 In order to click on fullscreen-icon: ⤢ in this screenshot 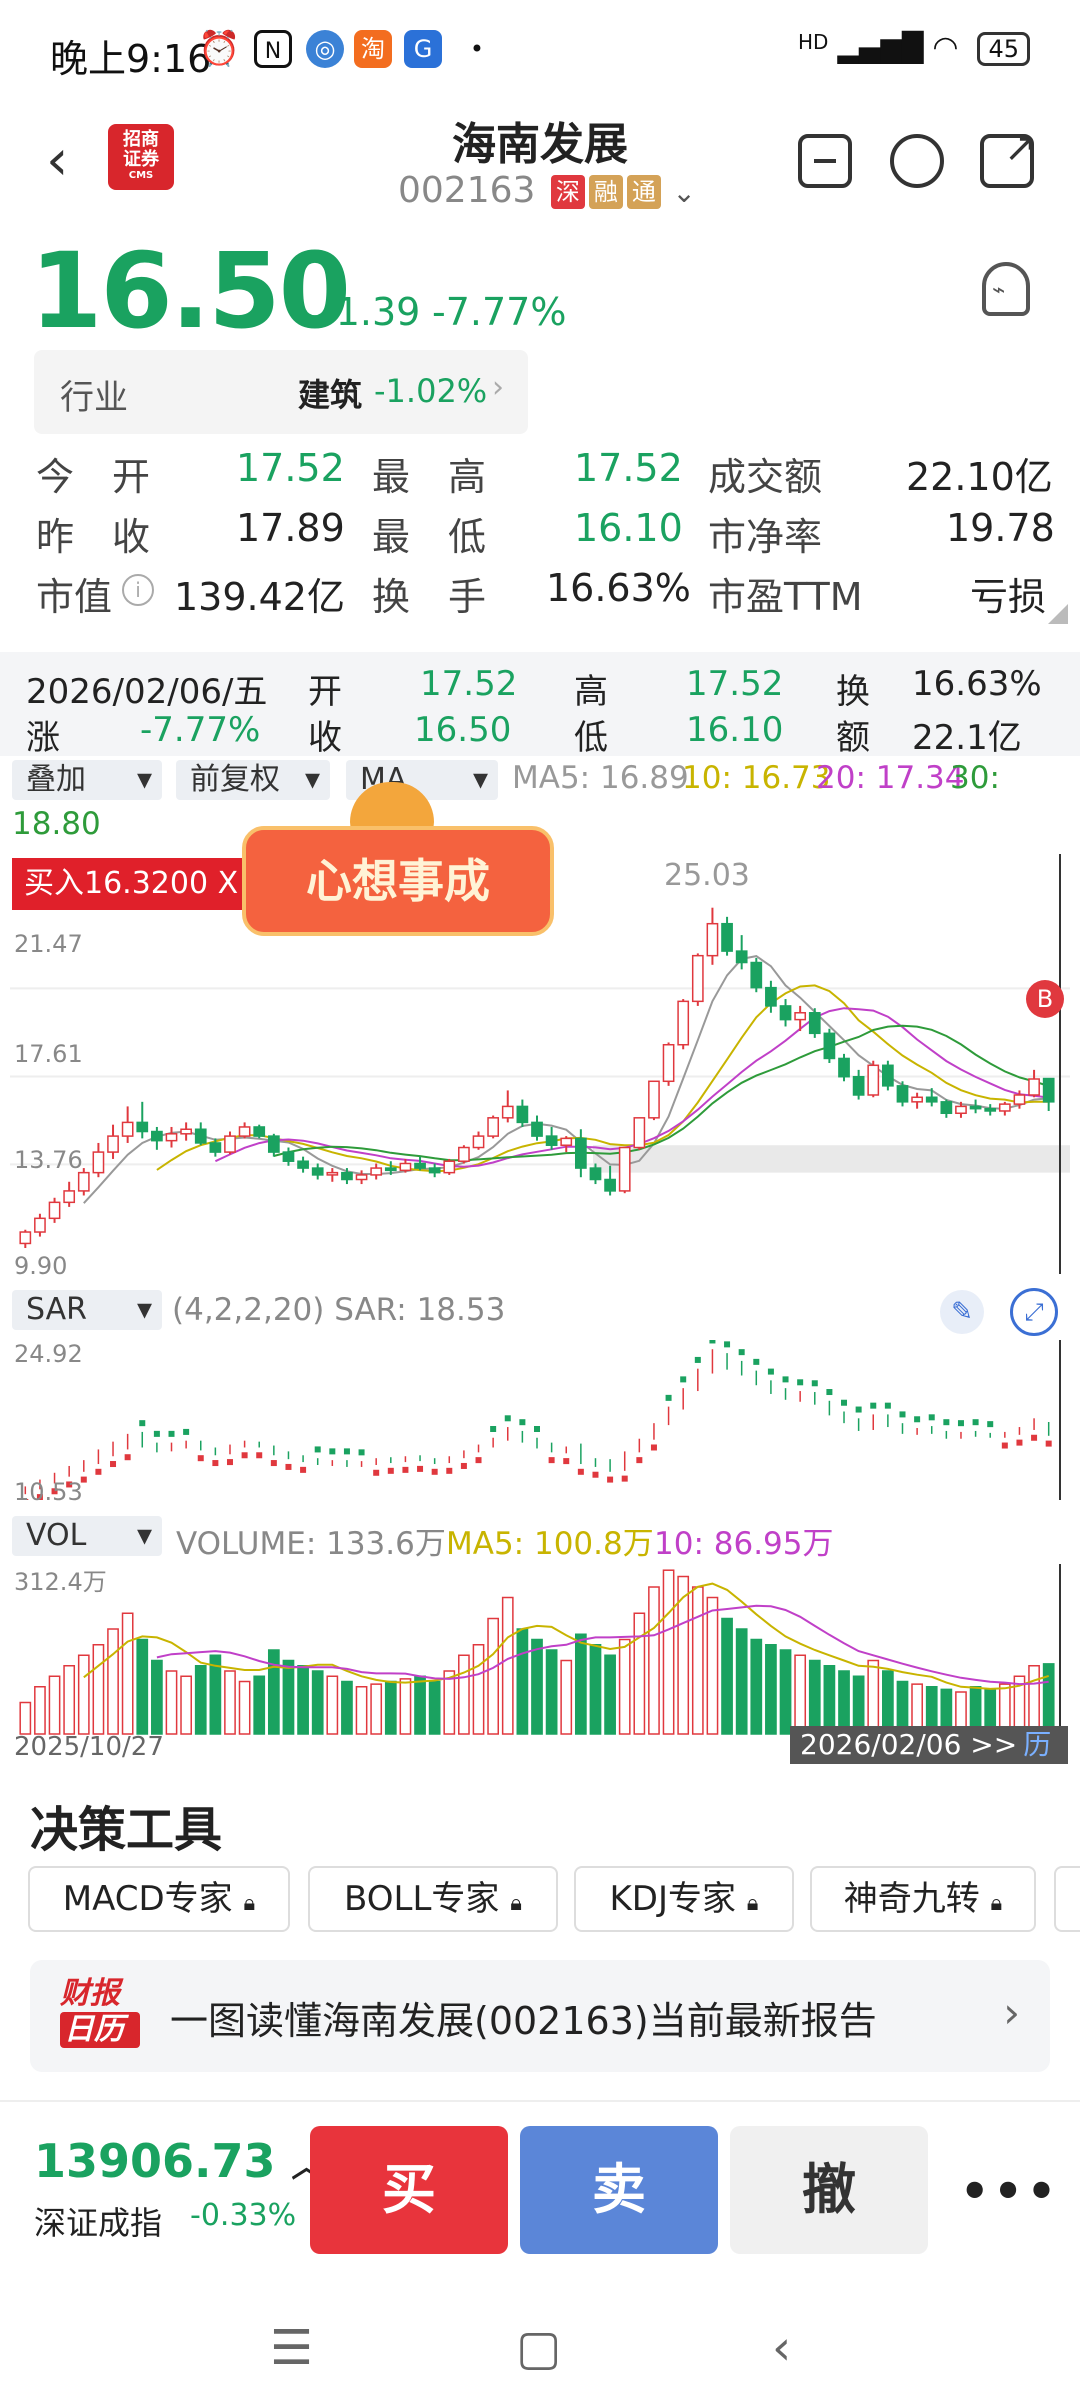, I will do `click(1034, 1312)`.